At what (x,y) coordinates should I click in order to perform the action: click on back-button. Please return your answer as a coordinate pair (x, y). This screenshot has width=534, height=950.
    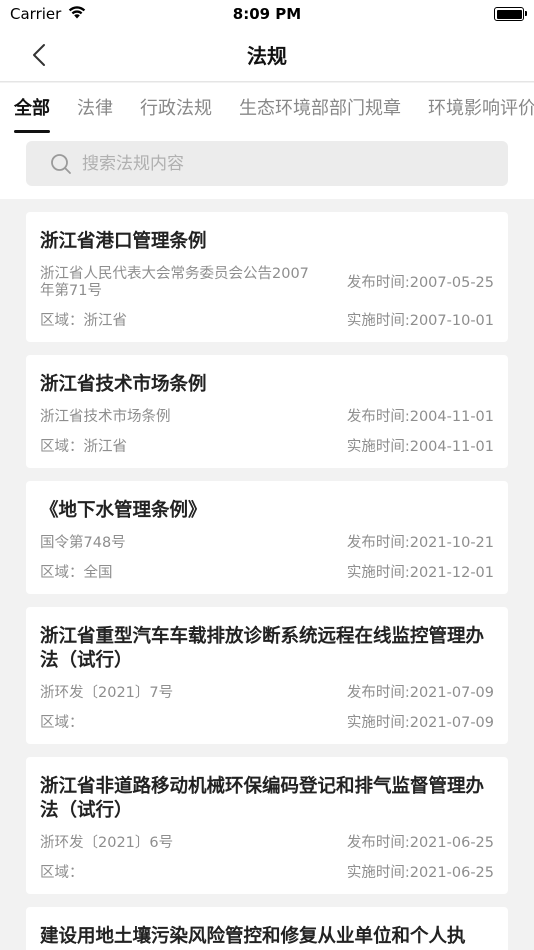
    Looking at the image, I should click on (39, 55).